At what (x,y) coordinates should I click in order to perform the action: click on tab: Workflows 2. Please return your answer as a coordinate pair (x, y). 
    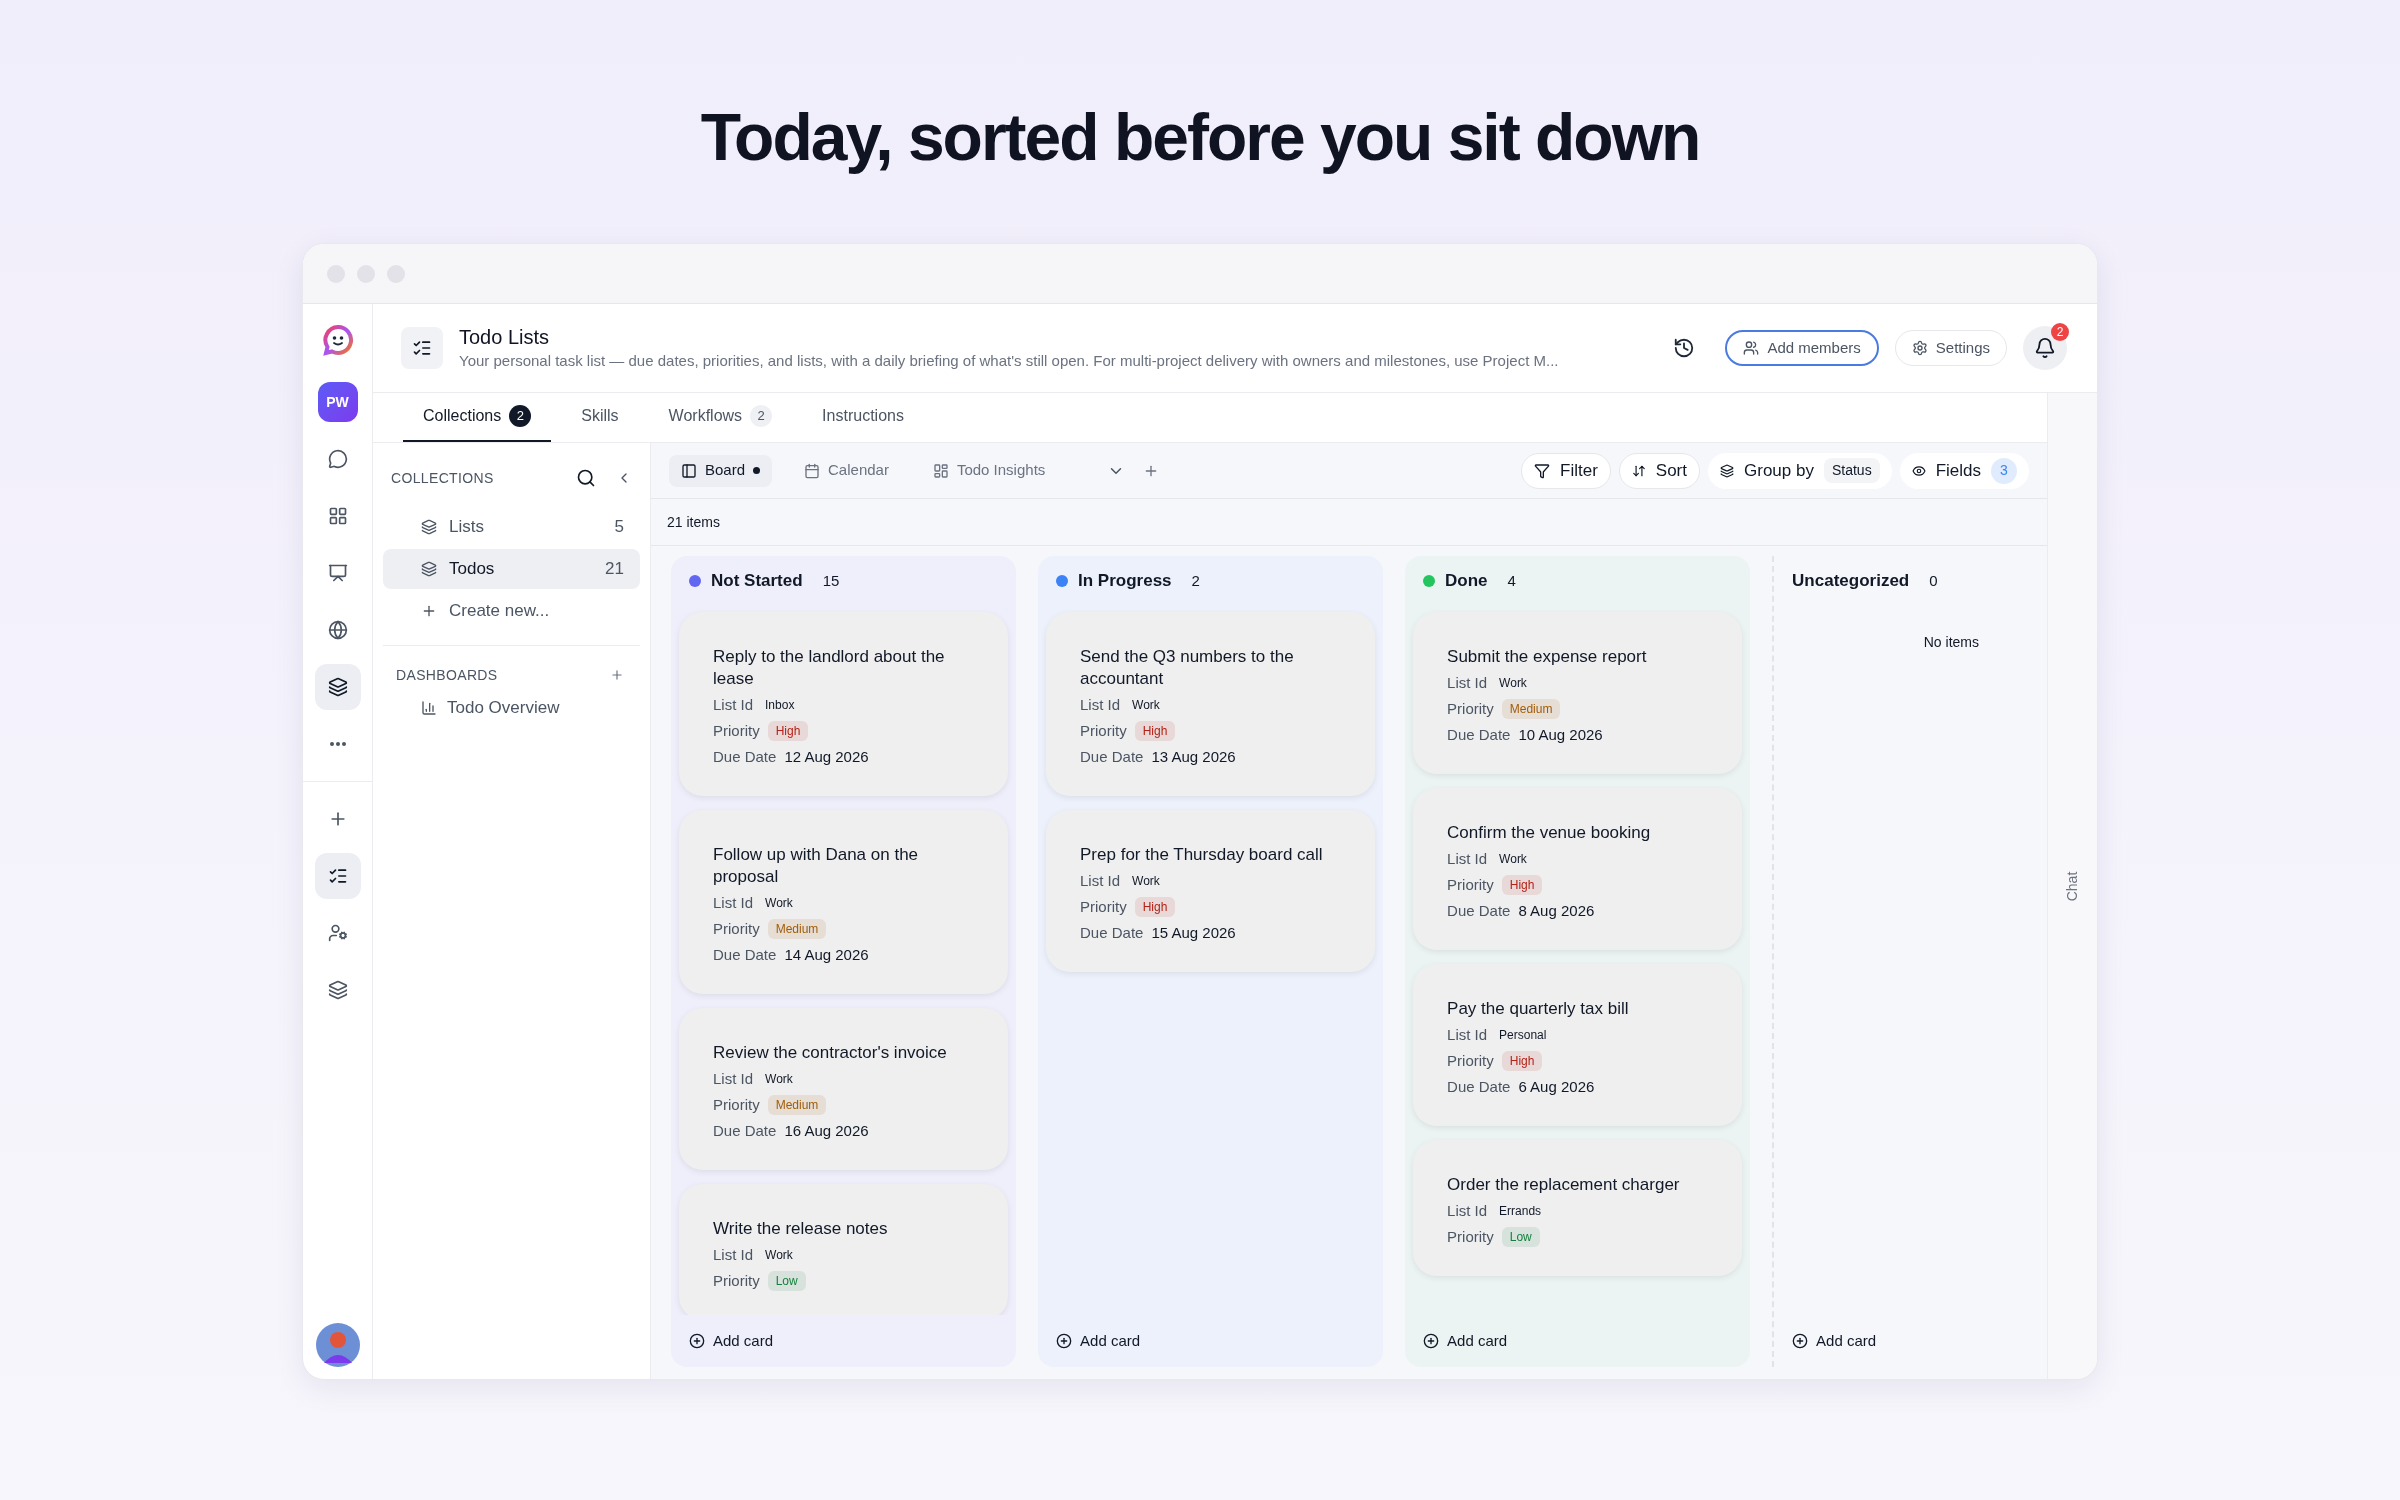
    Looking at the image, I should click on (720, 417).